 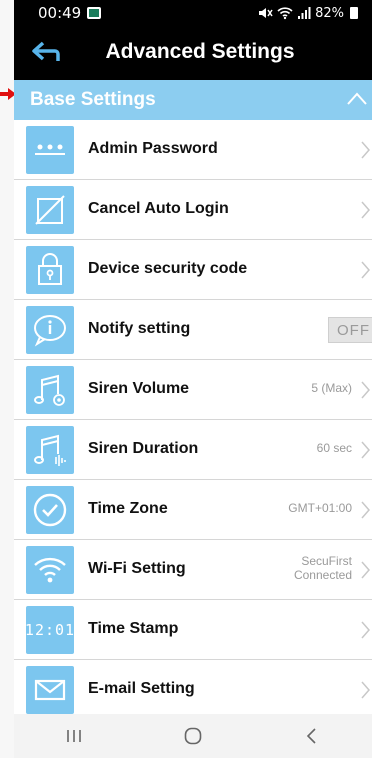 I want to click on home-icon, so click(x=193, y=736).